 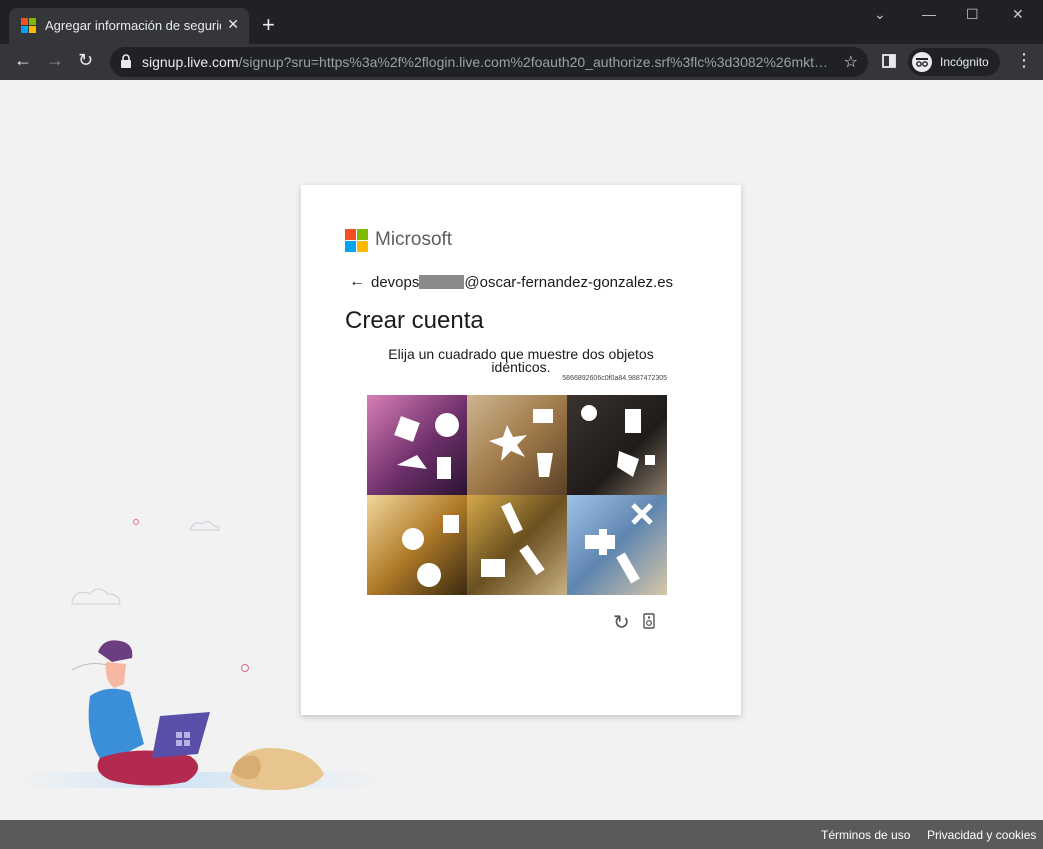 I want to click on captcha-grid, so click(x=517, y=495).